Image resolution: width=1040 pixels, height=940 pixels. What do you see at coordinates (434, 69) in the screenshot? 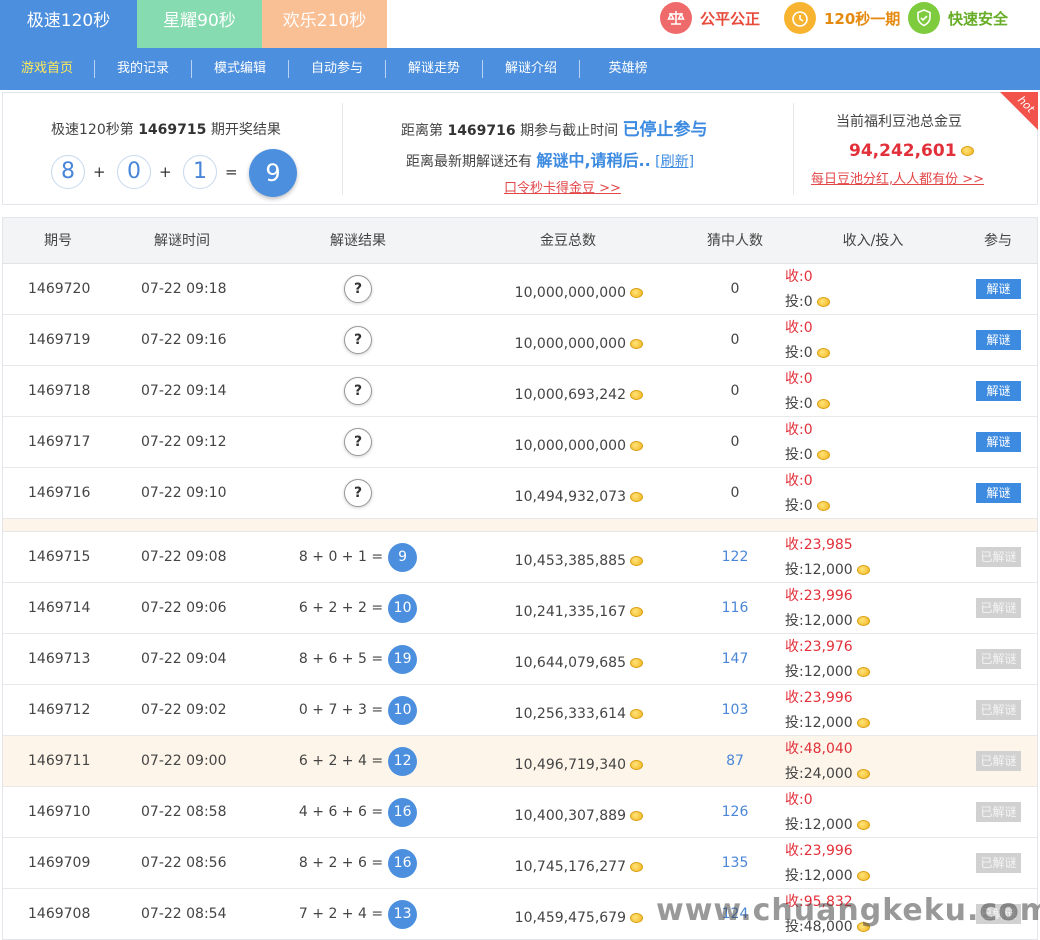
I see `nav-trend: 解谜走势` at bounding box center [434, 69].